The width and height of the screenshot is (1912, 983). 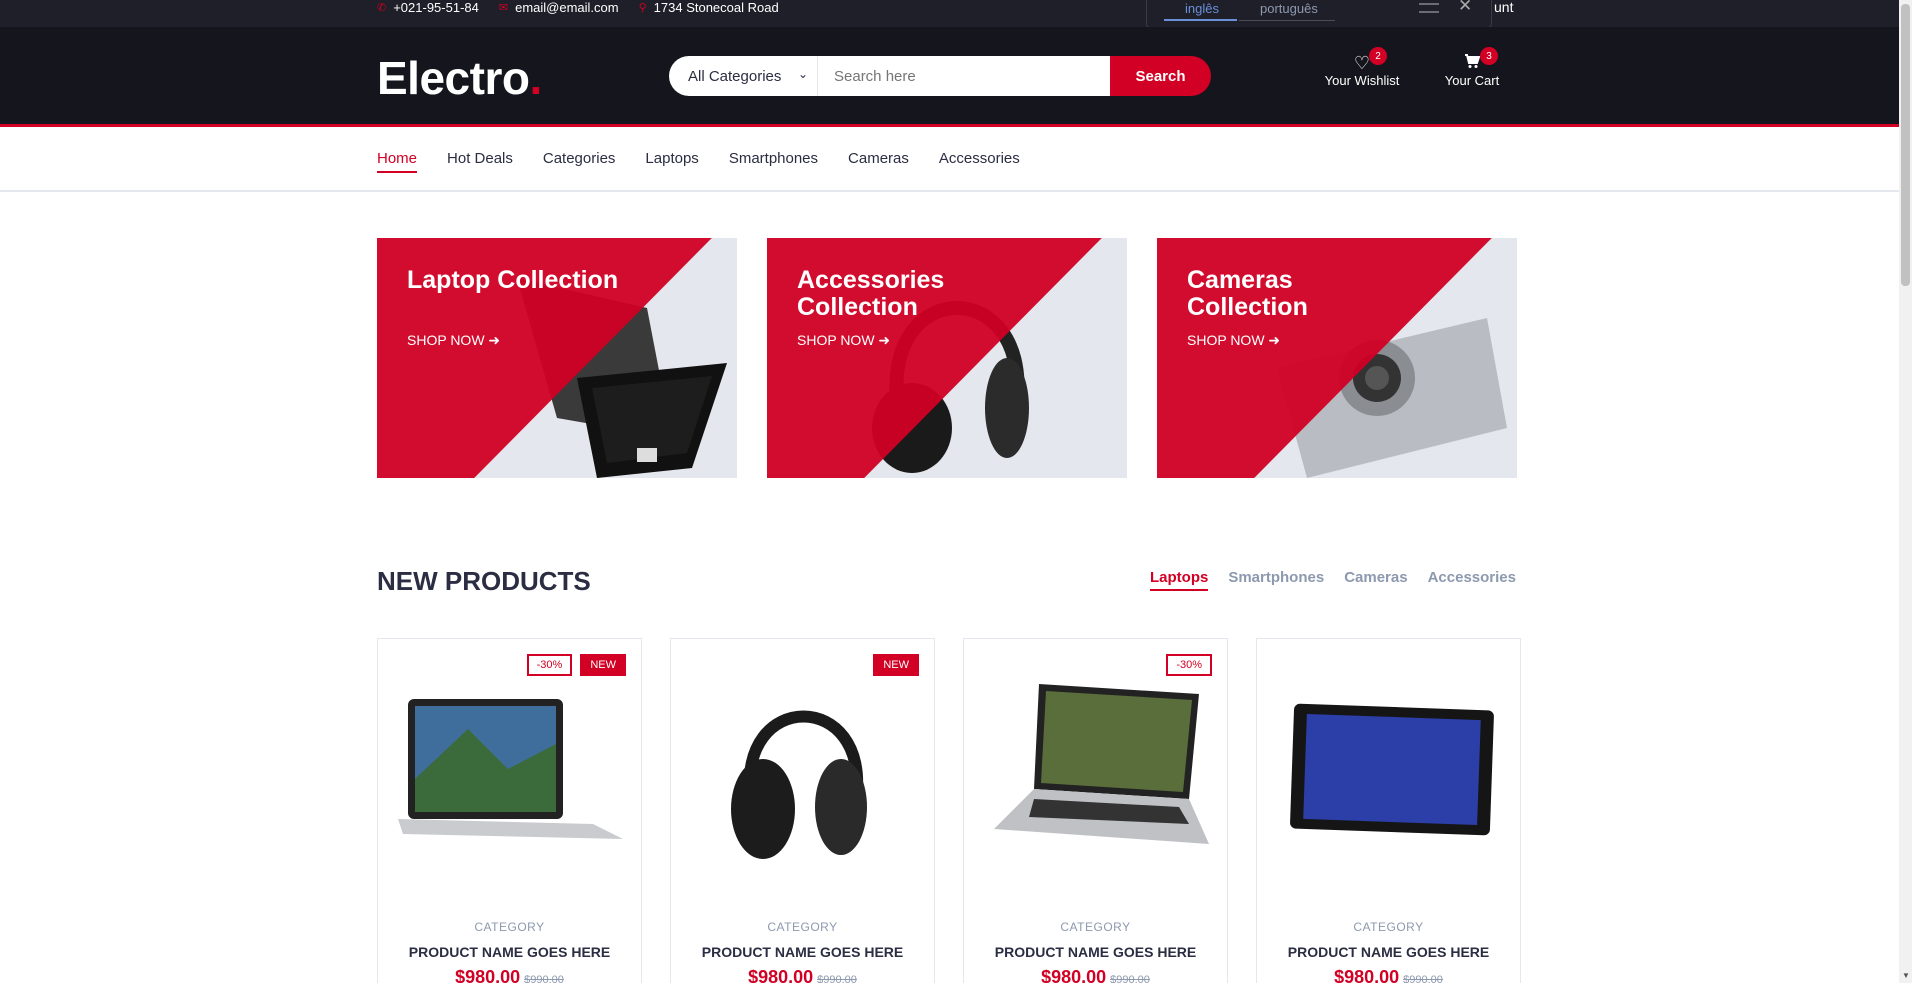 I want to click on search-input, so click(x=964, y=76).